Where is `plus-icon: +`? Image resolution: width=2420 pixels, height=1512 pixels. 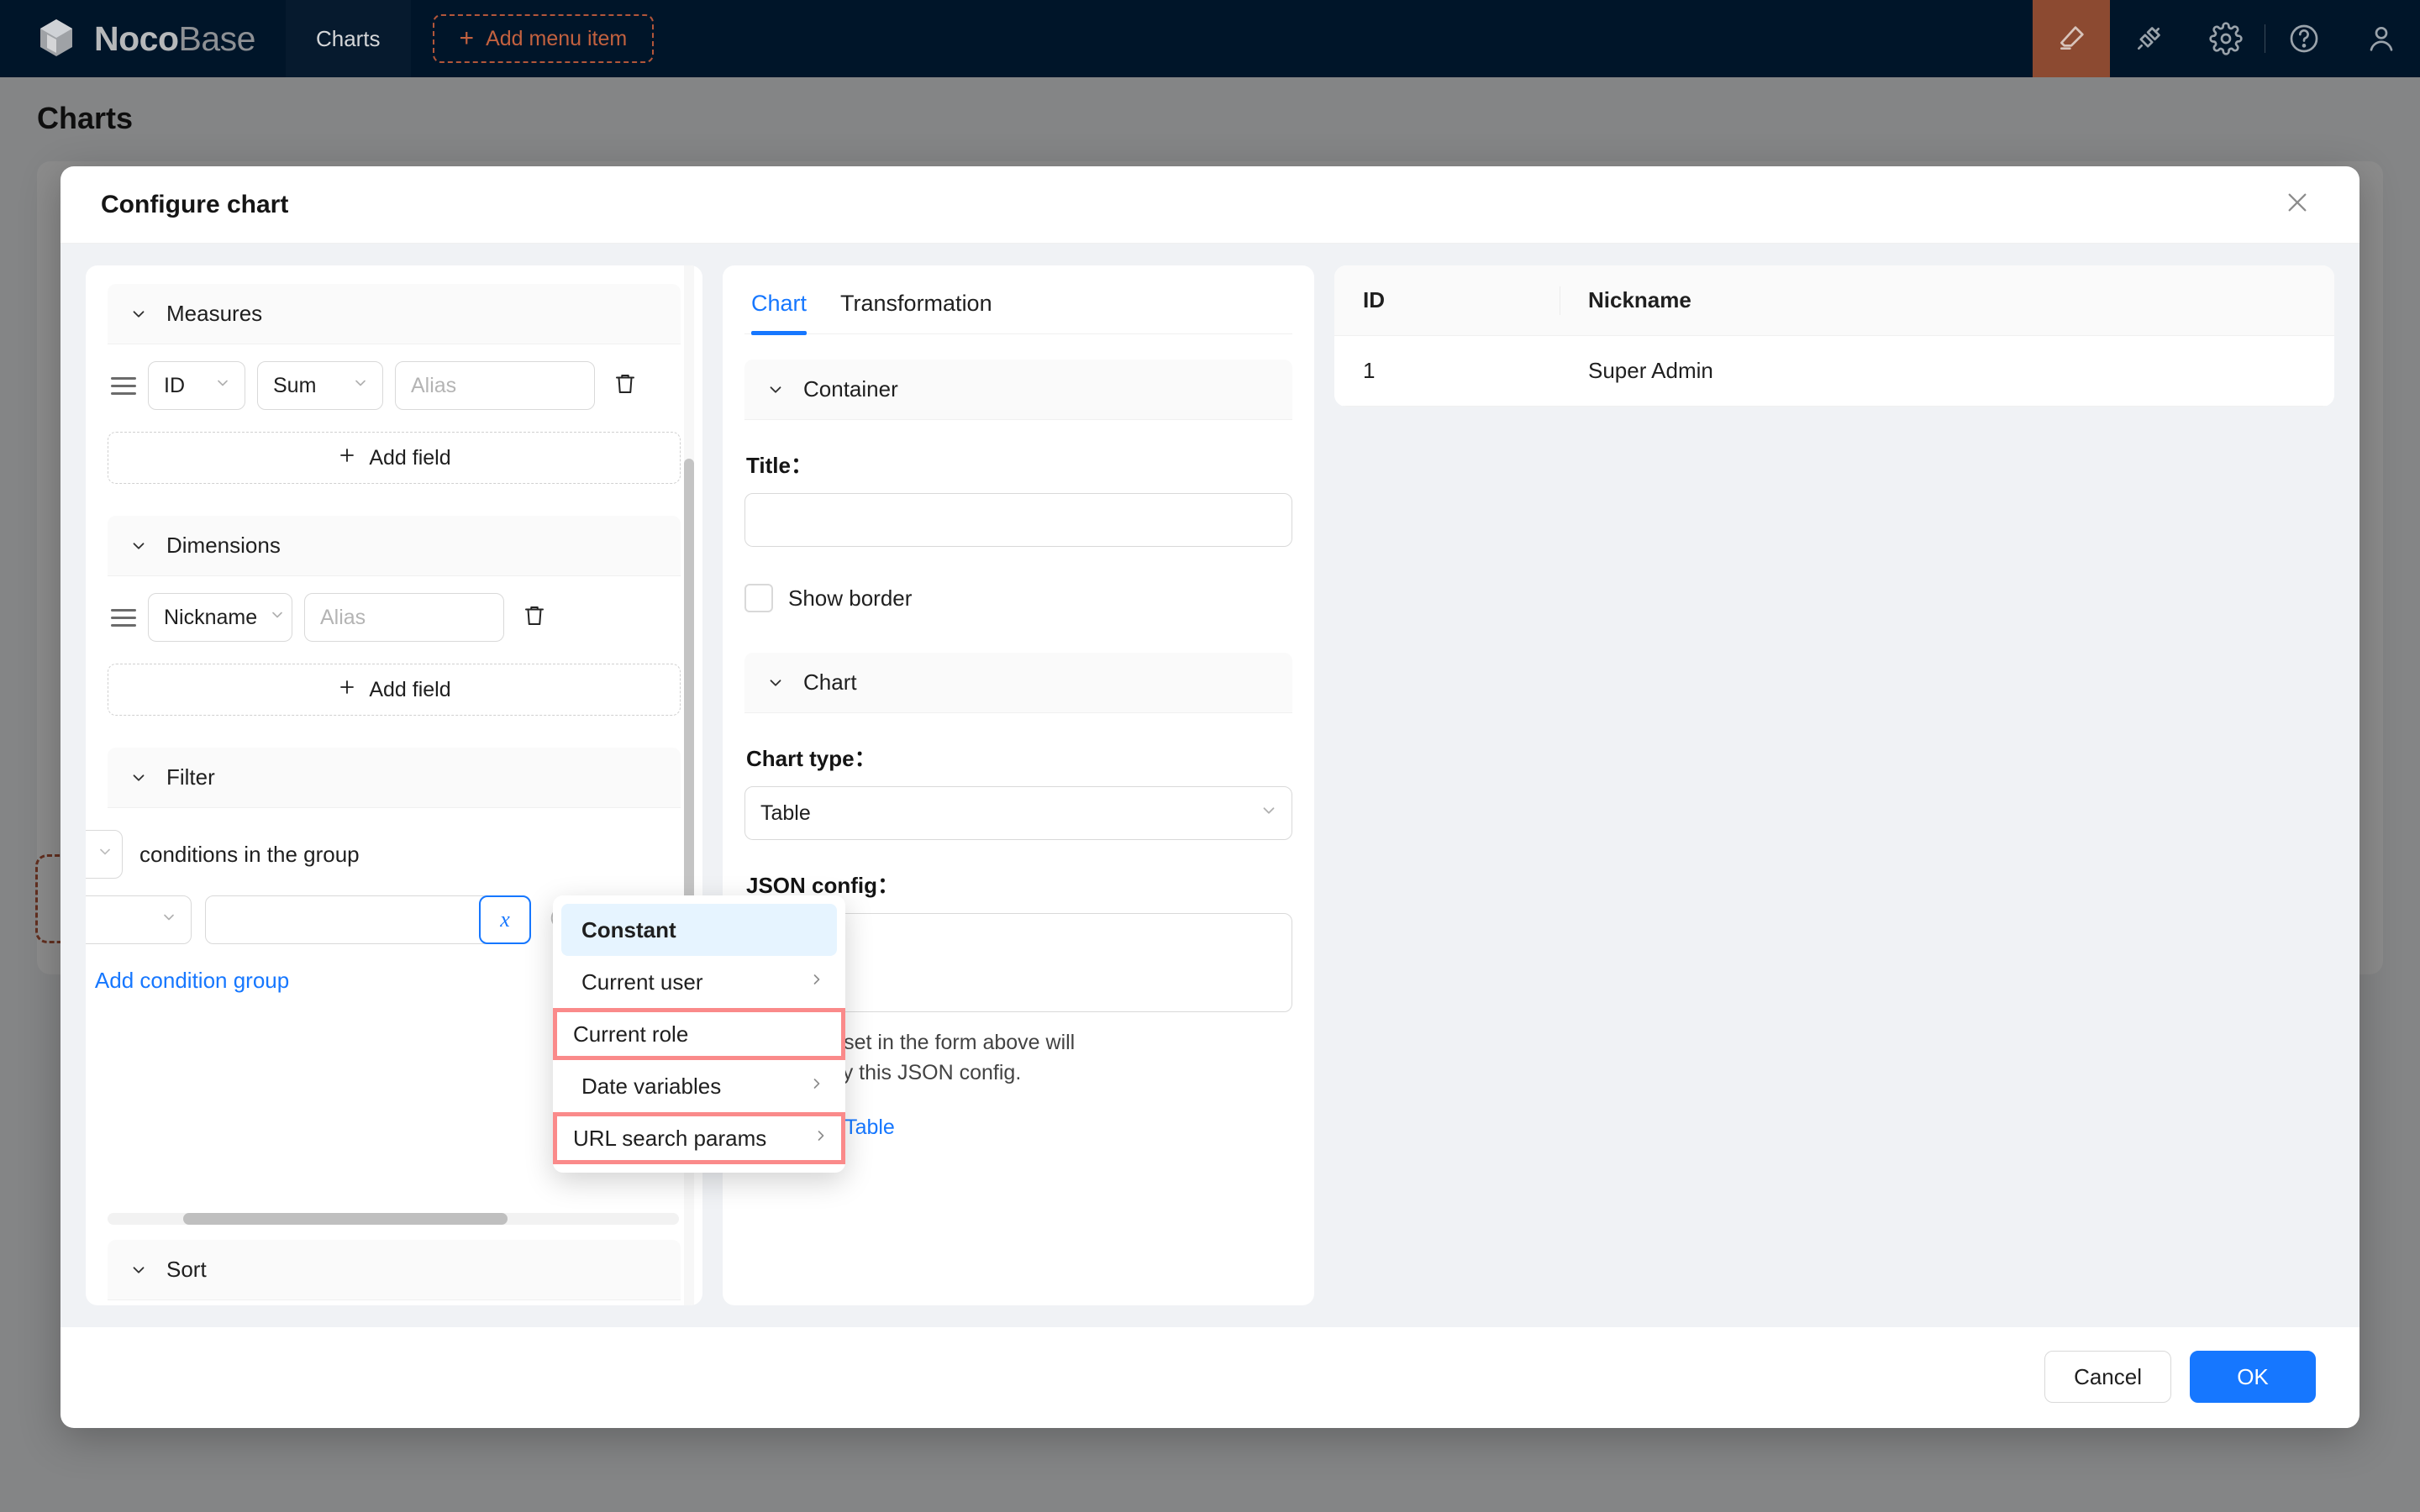
plus-icon: + is located at coordinates (467, 38).